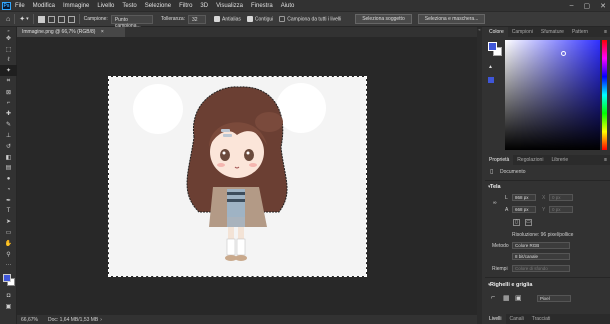 The image size is (610, 324). What do you see at coordinates (217, 18) in the screenshot?
I see `checkbox-checked-icon` at bounding box center [217, 18].